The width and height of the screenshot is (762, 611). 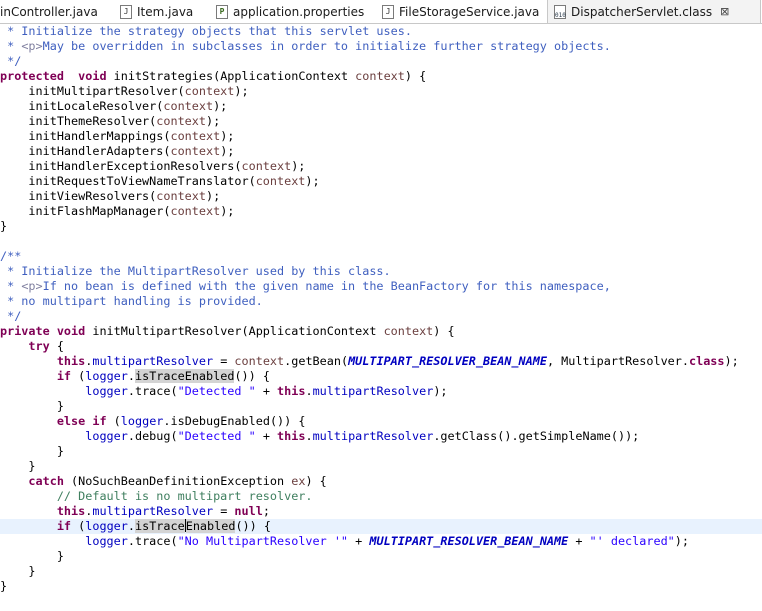 I want to click on class-file-icon: 010, so click(x=560, y=11).